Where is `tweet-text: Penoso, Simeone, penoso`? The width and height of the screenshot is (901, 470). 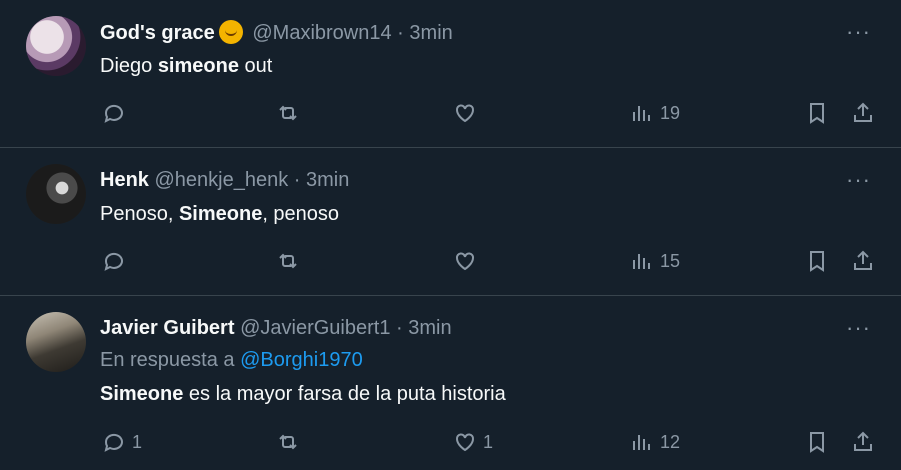
tweet-text: Penoso, Simeone, penoso is located at coordinates (219, 214).